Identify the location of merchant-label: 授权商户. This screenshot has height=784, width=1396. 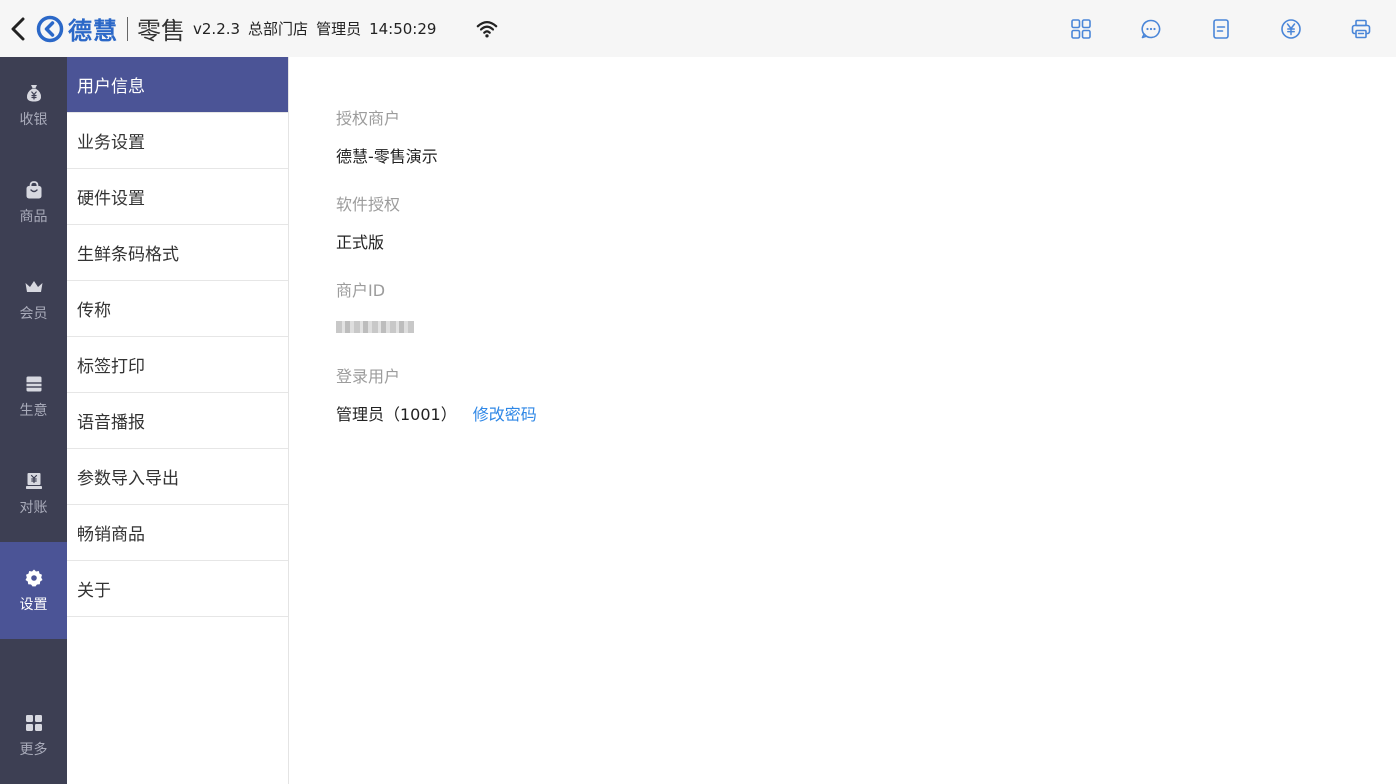
(368, 118).